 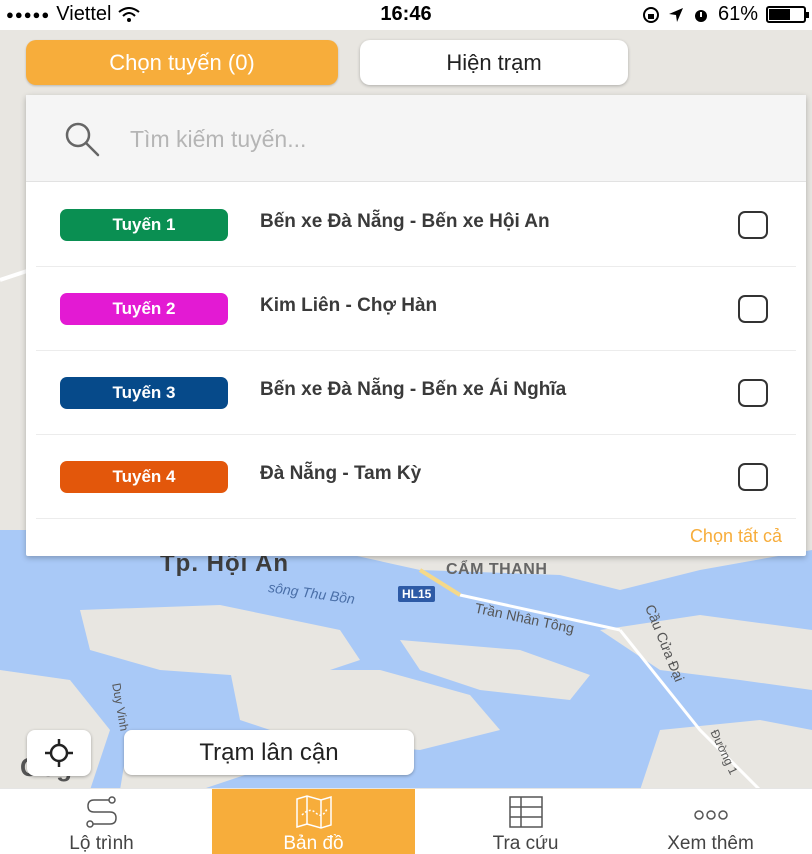 What do you see at coordinates (497, 569) in the screenshot?
I see `map-ward-label: CẨM THANH` at bounding box center [497, 569].